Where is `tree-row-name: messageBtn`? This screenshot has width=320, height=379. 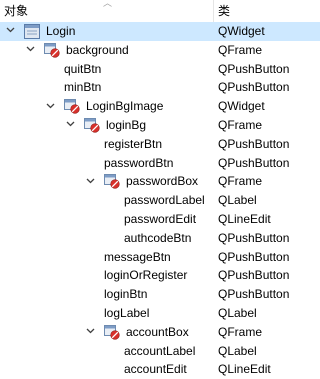 tree-row-name: messageBtn is located at coordinates (137, 256).